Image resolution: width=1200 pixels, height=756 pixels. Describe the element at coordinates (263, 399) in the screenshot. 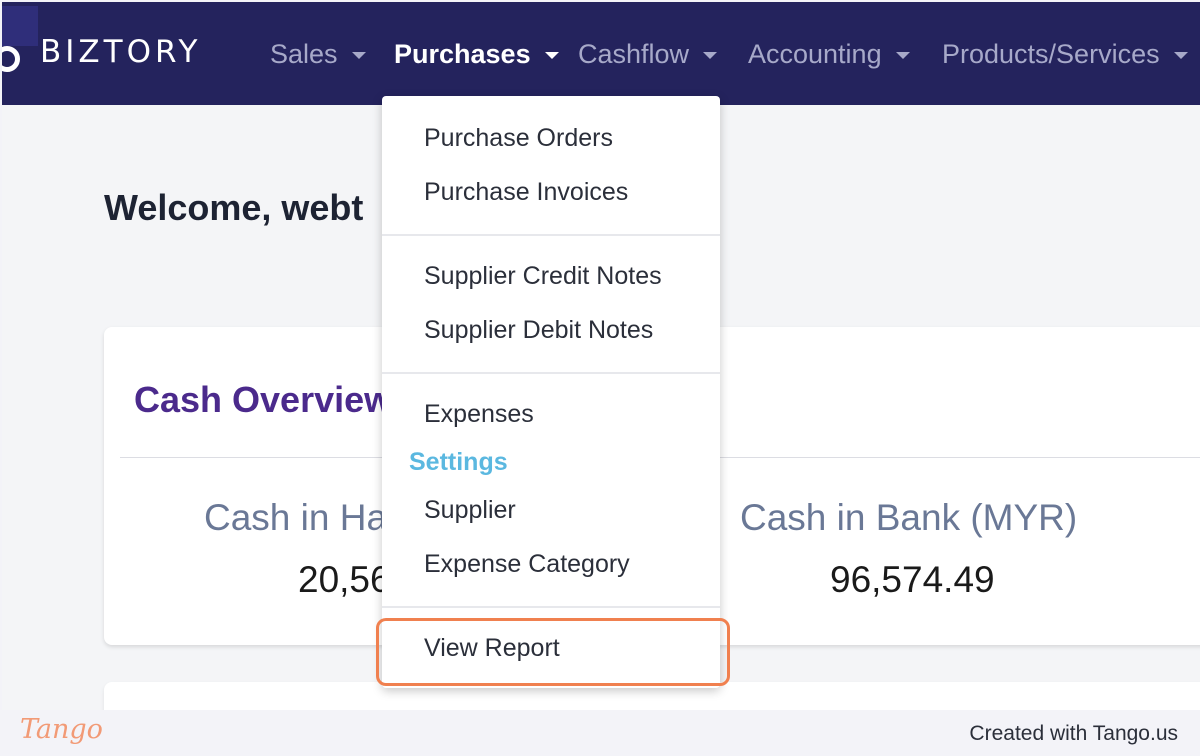

I see `cash-overview-title: Cash Overview` at that location.